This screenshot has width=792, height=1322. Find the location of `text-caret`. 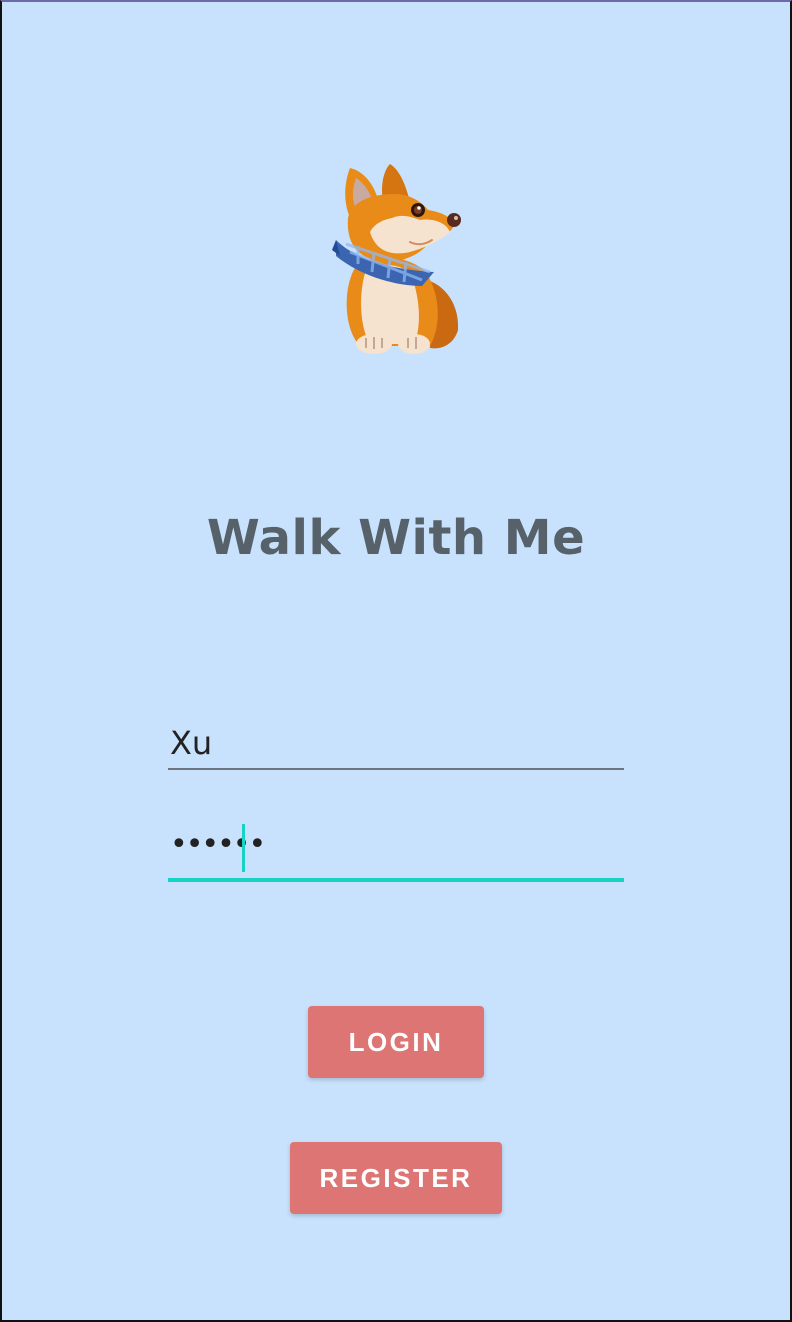

text-caret is located at coordinates (243, 848).